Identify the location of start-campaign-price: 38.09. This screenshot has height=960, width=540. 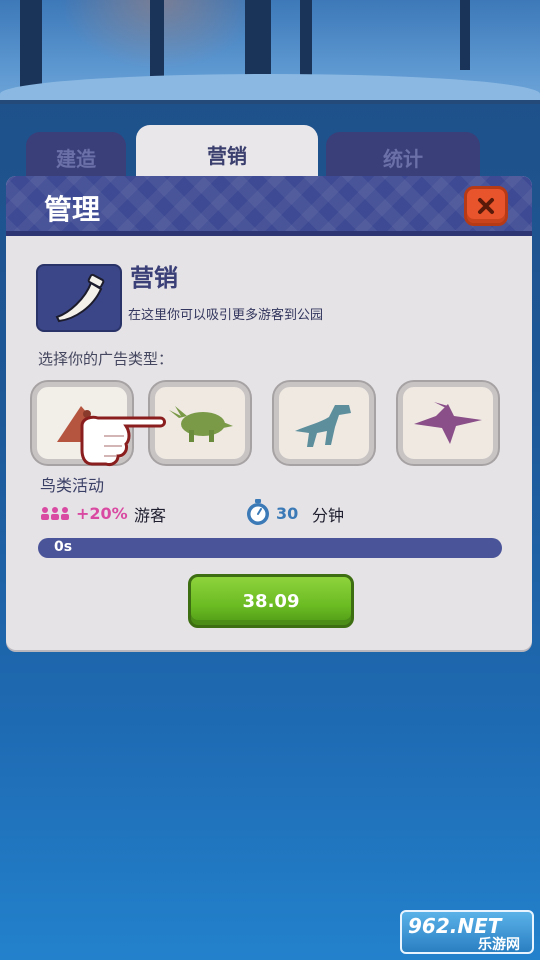
(271, 601).